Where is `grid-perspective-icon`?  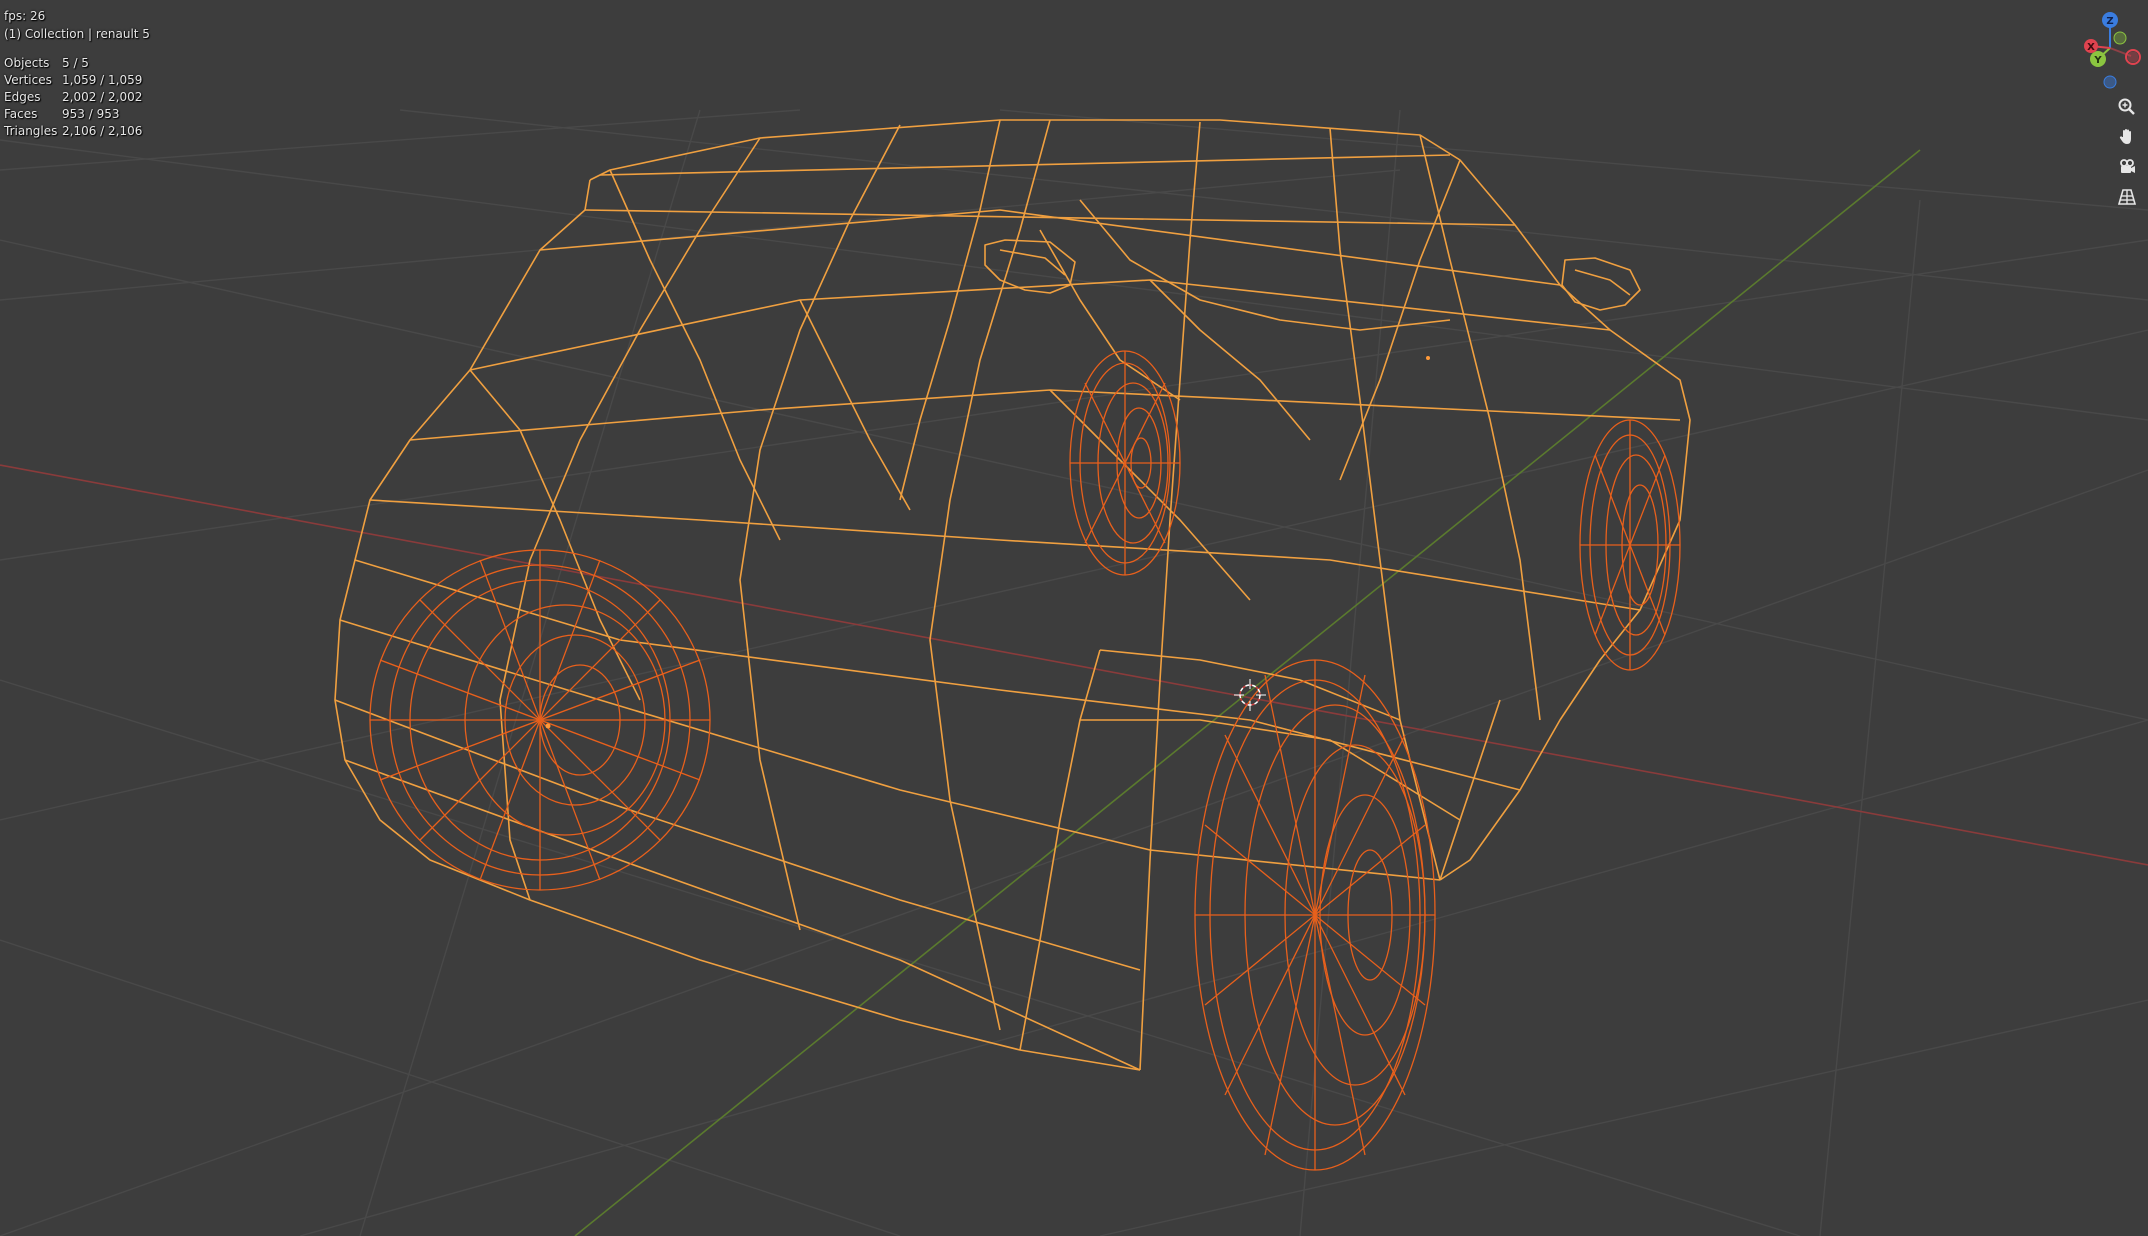 grid-perspective-icon is located at coordinates (2127, 197).